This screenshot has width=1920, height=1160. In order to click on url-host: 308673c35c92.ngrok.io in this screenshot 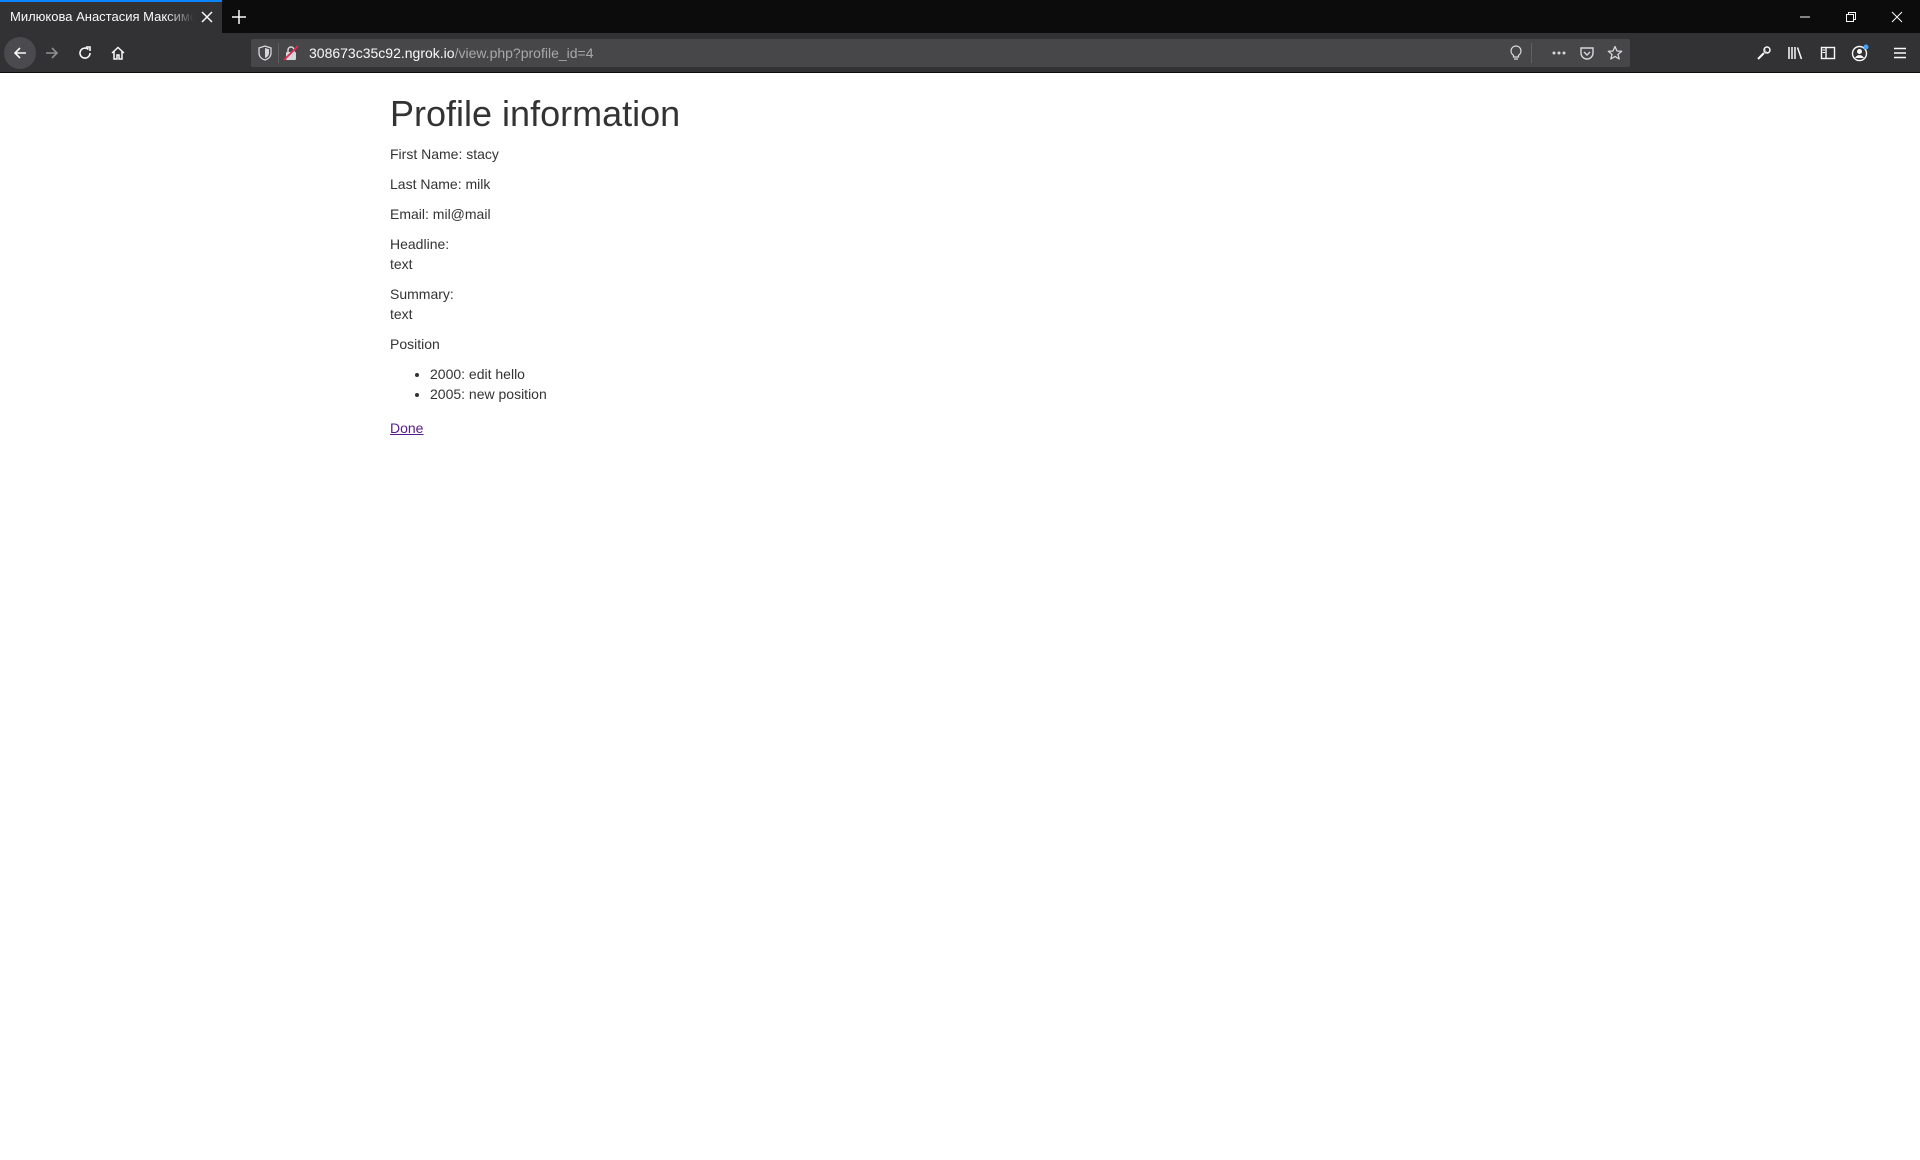, I will do `click(382, 53)`.